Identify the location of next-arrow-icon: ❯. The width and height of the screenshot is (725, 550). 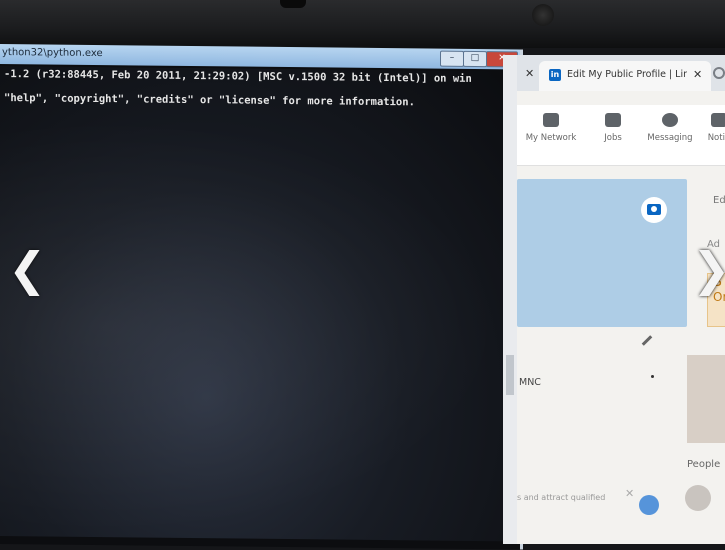
(708, 269).